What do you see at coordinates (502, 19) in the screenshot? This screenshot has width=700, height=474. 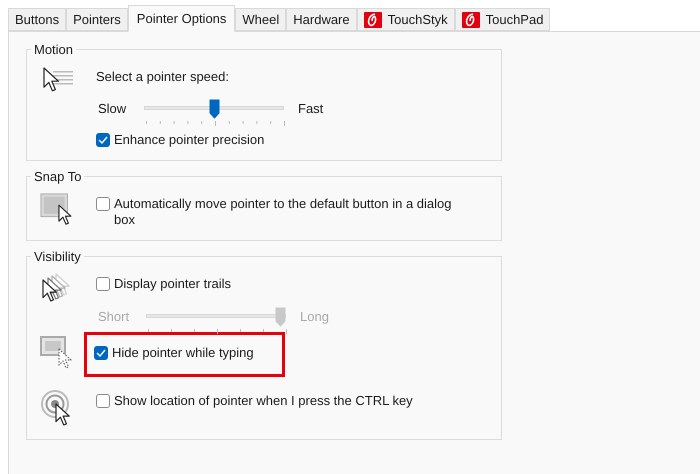 I see `tab: TouchPad` at bounding box center [502, 19].